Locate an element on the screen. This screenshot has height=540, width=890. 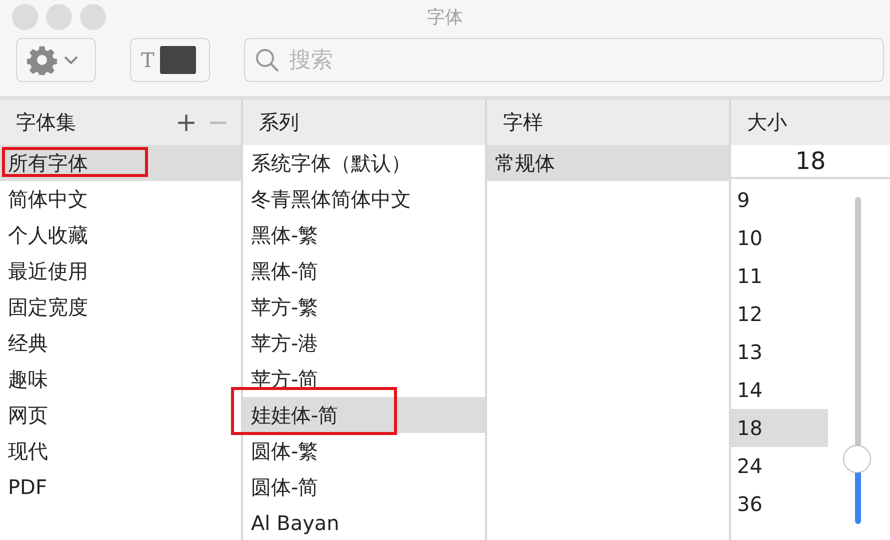
slider-thumb is located at coordinates (857, 458).